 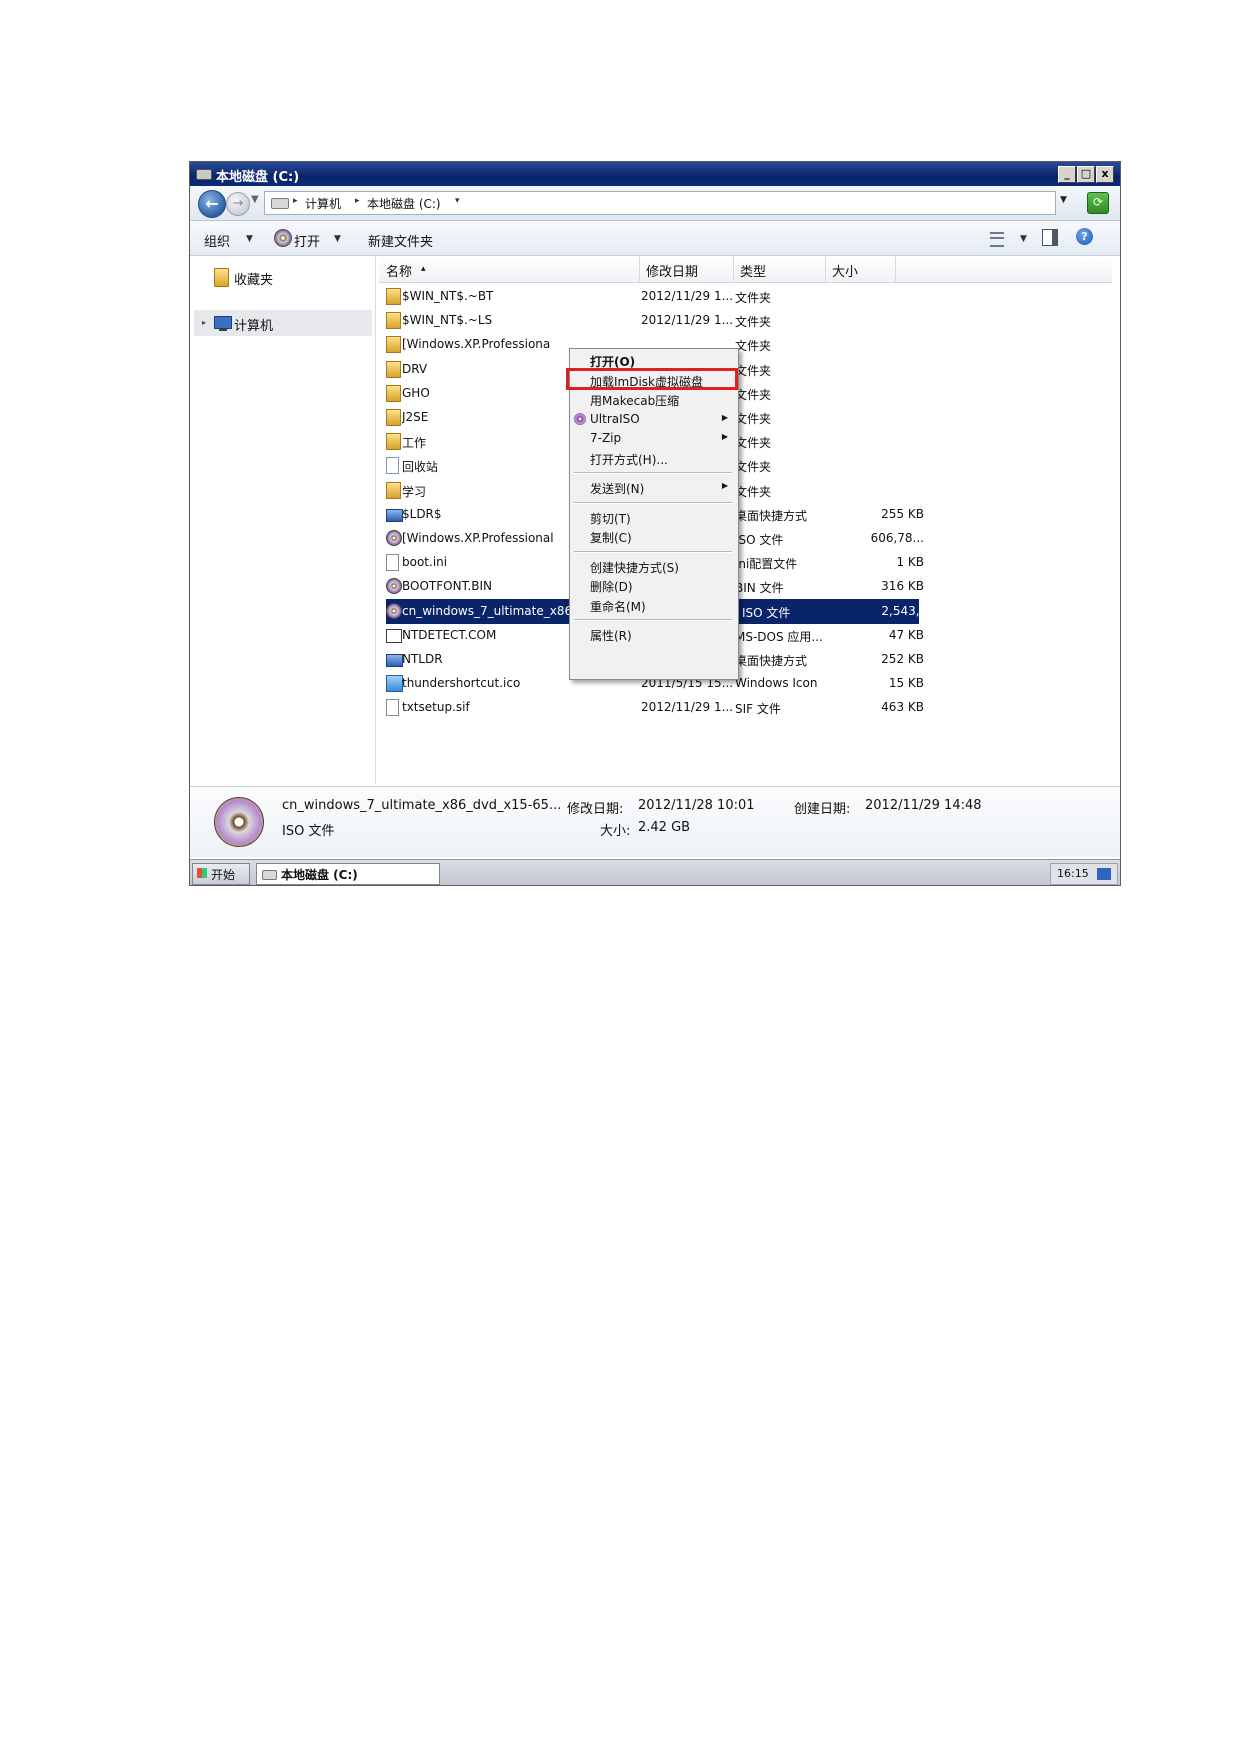 I want to click on file-row: GHO 文件夹, so click(x=745, y=393).